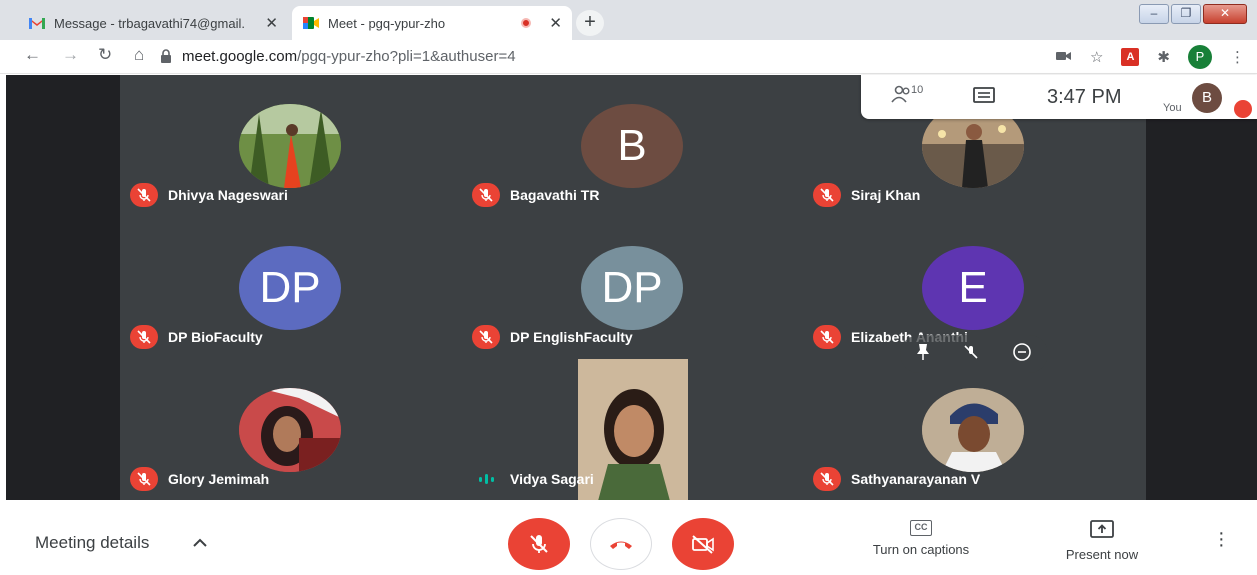 This screenshot has width=1257, height=575. What do you see at coordinates (886, 195) in the screenshot?
I see `participant-name: Siraj Khan` at bounding box center [886, 195].